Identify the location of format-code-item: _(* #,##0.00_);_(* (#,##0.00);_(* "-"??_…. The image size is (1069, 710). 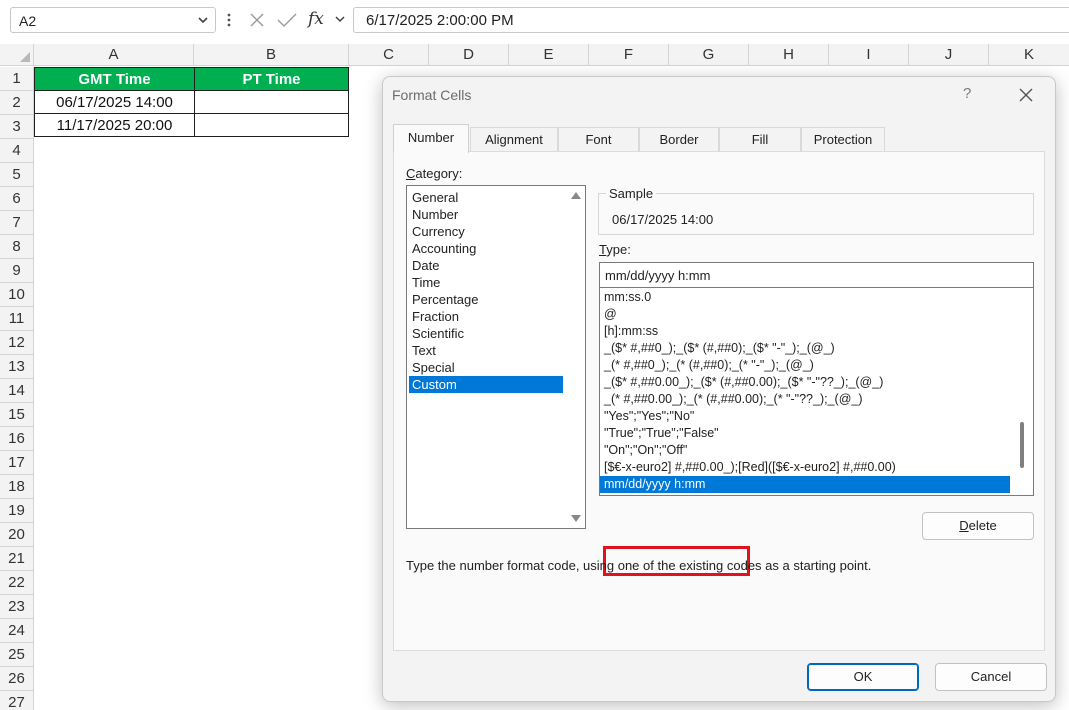
(805, 399).